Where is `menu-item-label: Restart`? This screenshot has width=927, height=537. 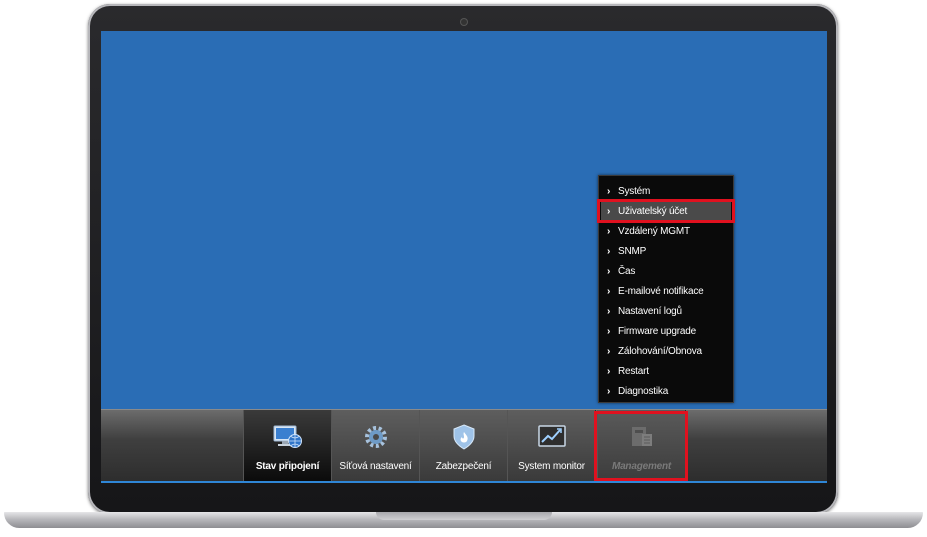
menu-item-label: Restart is located at coordinates (633, 371).